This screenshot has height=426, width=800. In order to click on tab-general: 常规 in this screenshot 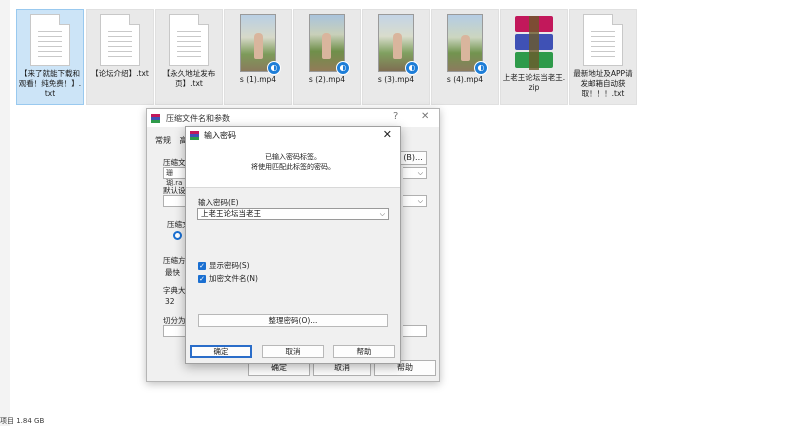, I will do `click(163, 140)`.